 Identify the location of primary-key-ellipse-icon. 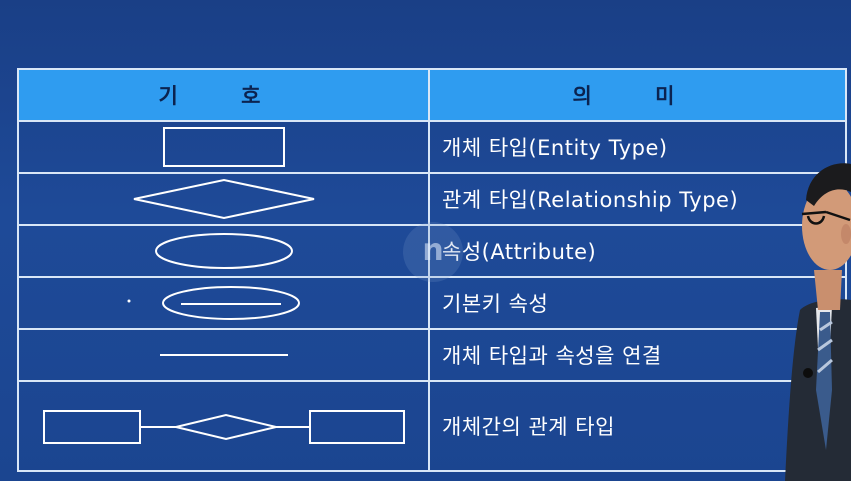
(213, 303).